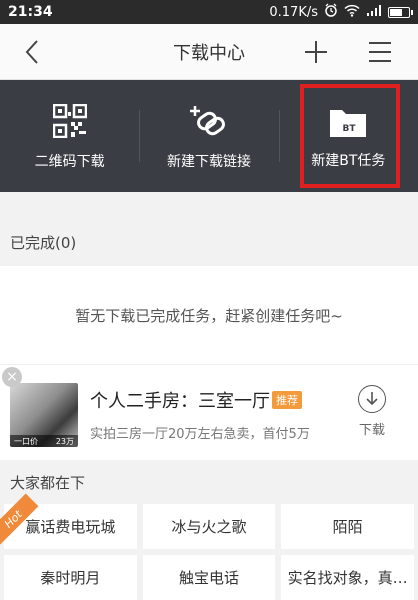 This screenshot has width=418, height=600. What do you see at coordinates (287, 400) in the screenshot?
I see `recommend-badge: 推荐` at bounding box center [287, 400].